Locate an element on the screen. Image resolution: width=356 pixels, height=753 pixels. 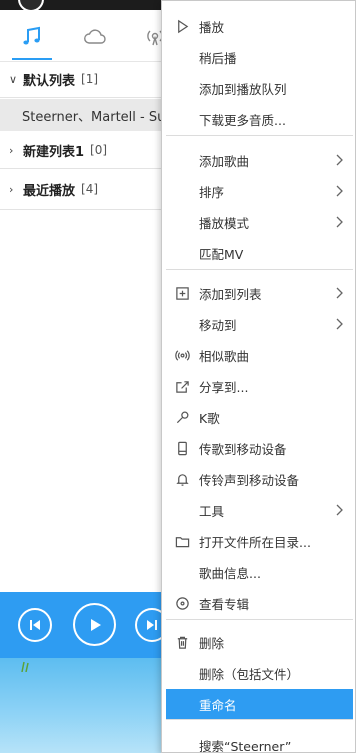
next-icon is located at coordinates (152, 625).